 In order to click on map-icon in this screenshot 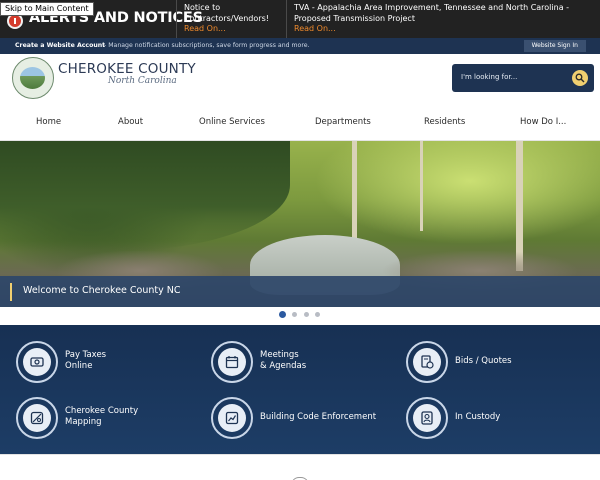, I will do `click(37, 418)`.